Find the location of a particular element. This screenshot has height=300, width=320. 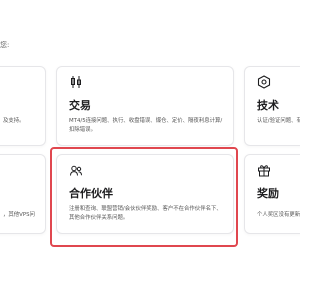

card-technical: 技术 认证/验证问题、有 is located at coordinates (272, 106).